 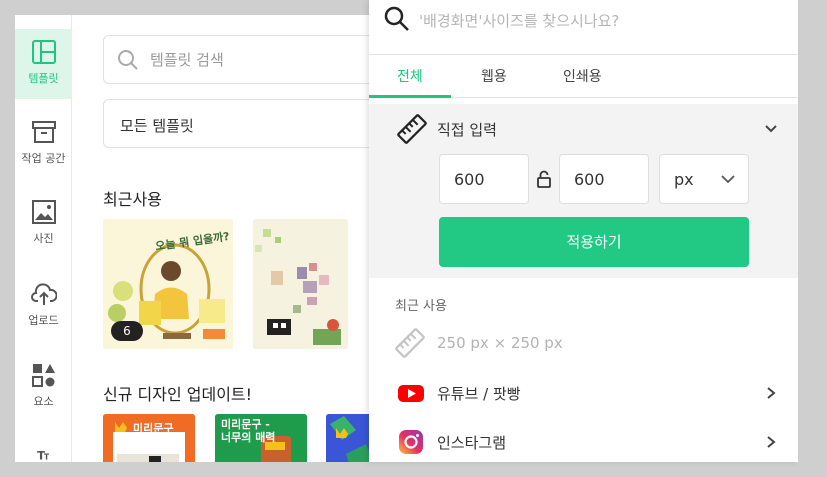 What do you see at coordinates (594, 242) in the screenshot?
I see `apply-button: 적용하기` at bounding box center [594, 242].